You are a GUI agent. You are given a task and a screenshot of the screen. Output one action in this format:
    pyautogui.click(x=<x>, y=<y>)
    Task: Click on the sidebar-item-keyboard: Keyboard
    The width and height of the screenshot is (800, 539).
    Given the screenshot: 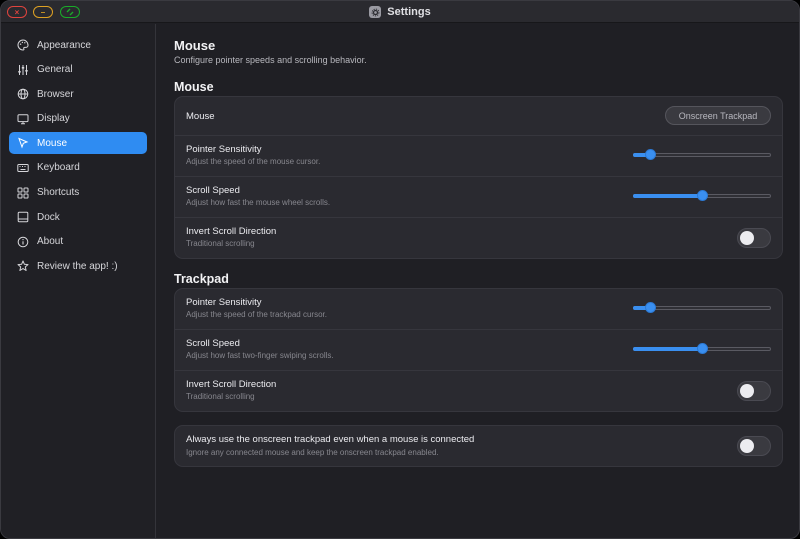 What is the action you would take?
    pyautogui.click(x=78, y=168)
    